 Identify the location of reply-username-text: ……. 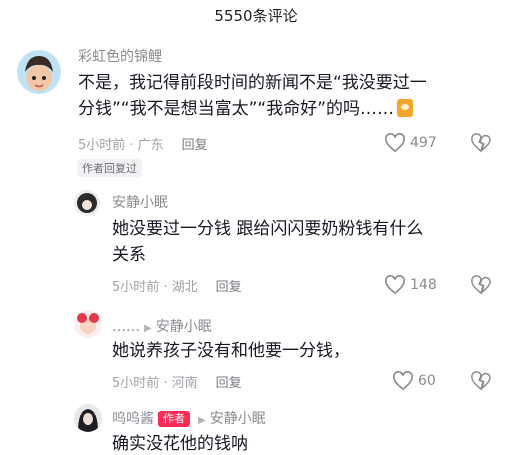
(126, 327).